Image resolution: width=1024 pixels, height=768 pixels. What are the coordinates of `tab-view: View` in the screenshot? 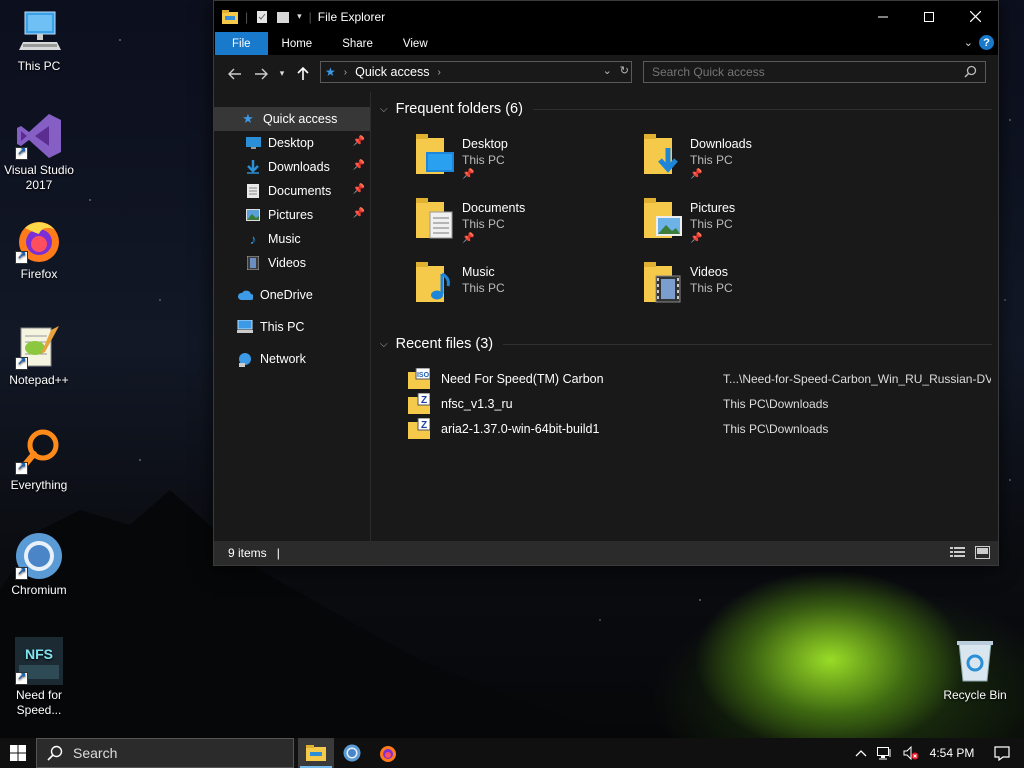 It's located at (415, 43).